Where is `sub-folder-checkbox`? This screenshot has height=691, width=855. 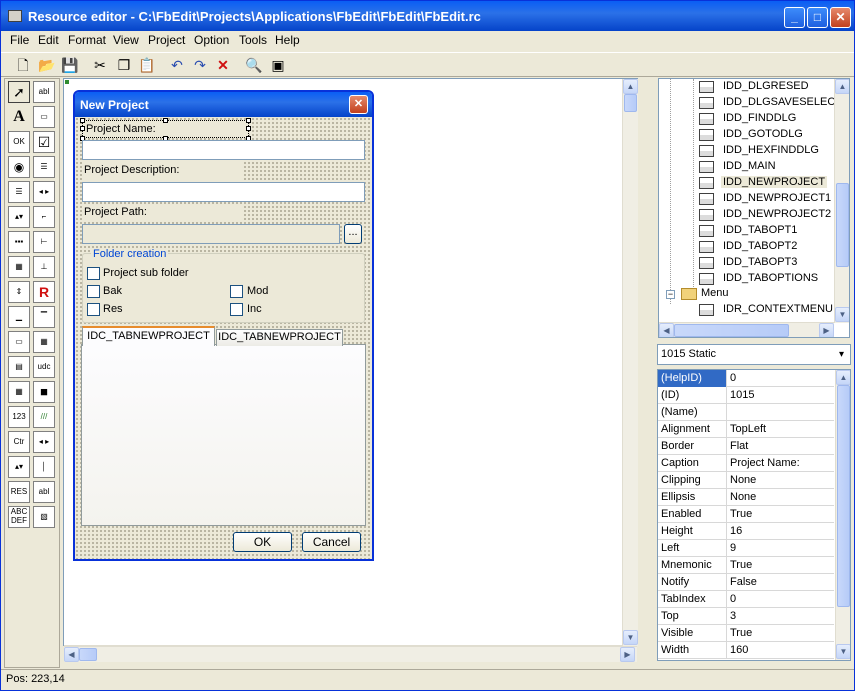 sub-folder-checkbox is located at coordinates (93, 273).